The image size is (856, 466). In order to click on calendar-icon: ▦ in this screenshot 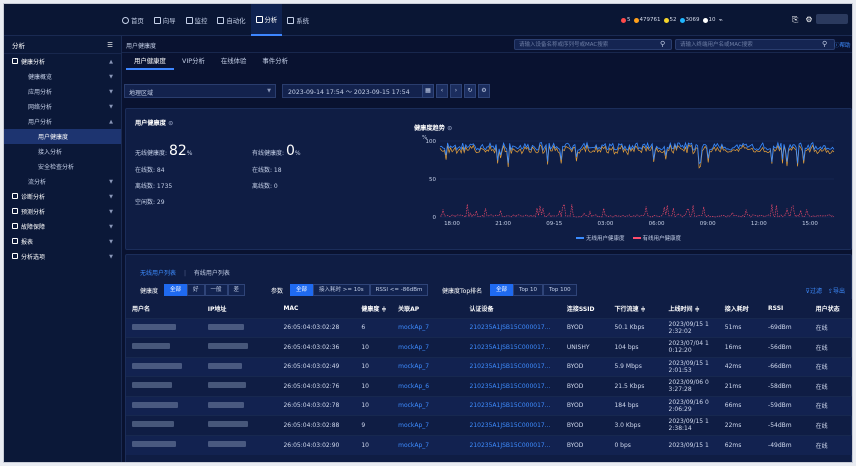, I will do `click(428, 91)`.